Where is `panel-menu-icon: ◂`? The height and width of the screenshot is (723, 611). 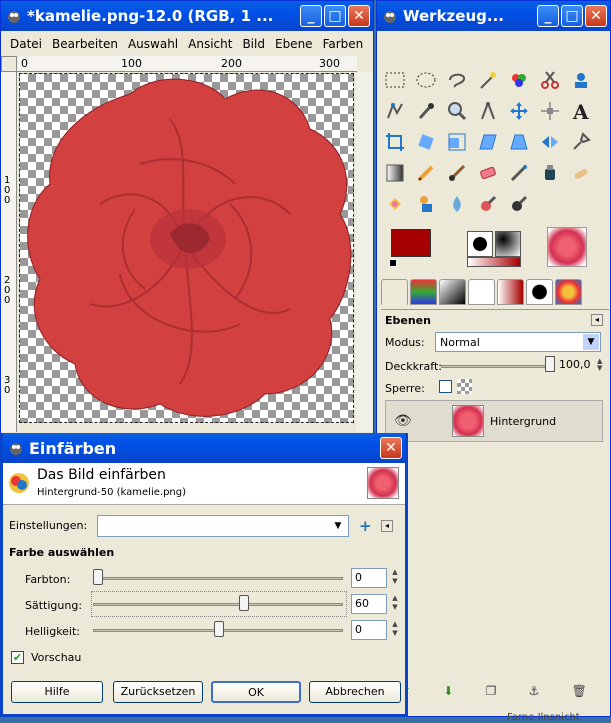
panel-menu-icon: ◂ is located at coordinates (597, 320).